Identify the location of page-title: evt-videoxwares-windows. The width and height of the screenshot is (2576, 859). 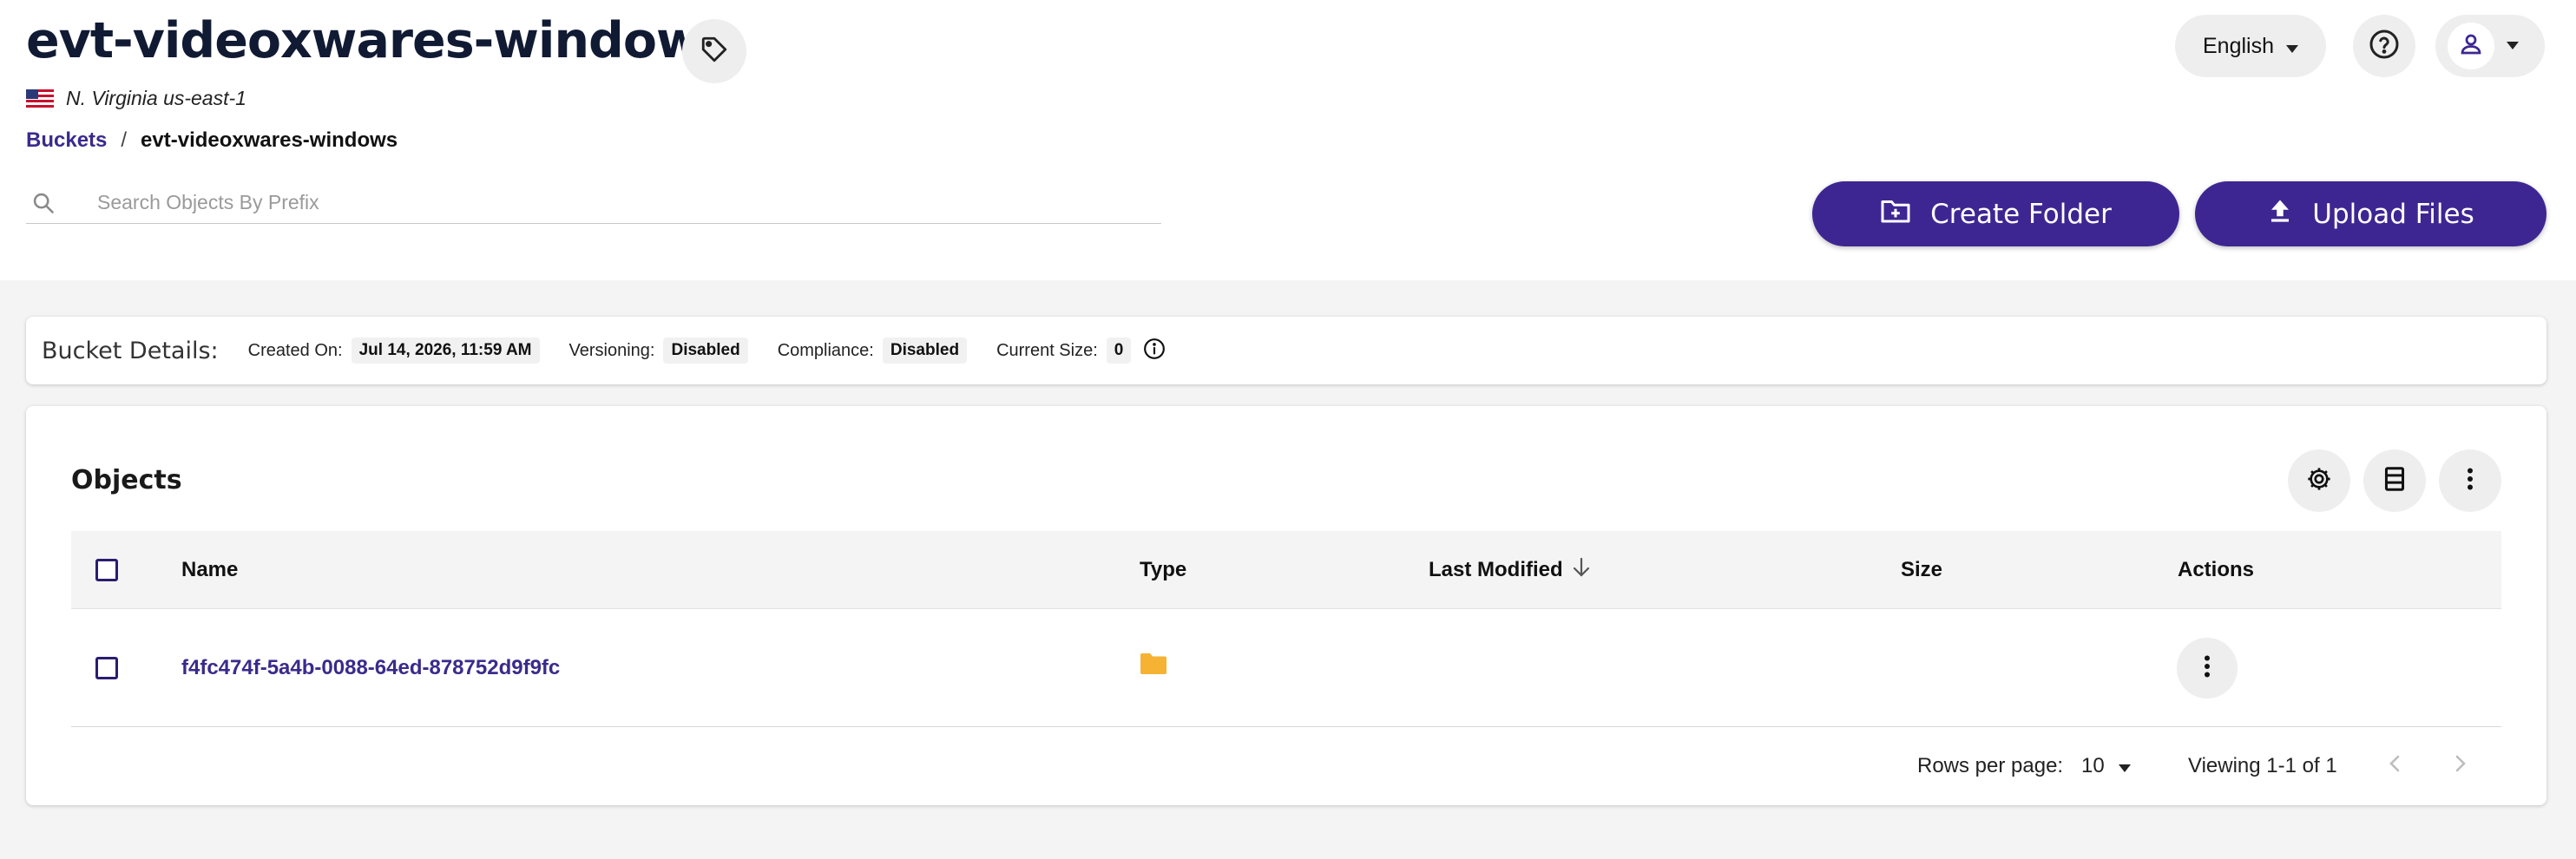
(378, 41).